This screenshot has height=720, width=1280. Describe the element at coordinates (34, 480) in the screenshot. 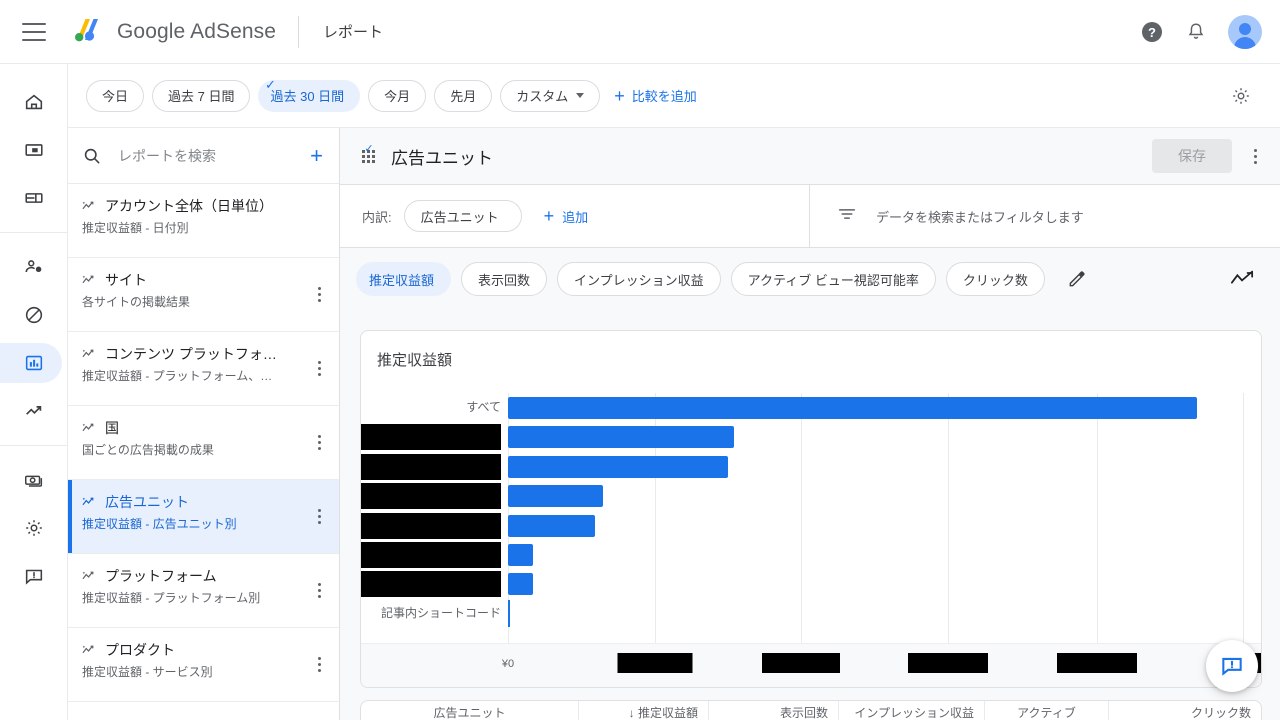

I see `sidebar-item-payments` at that location.